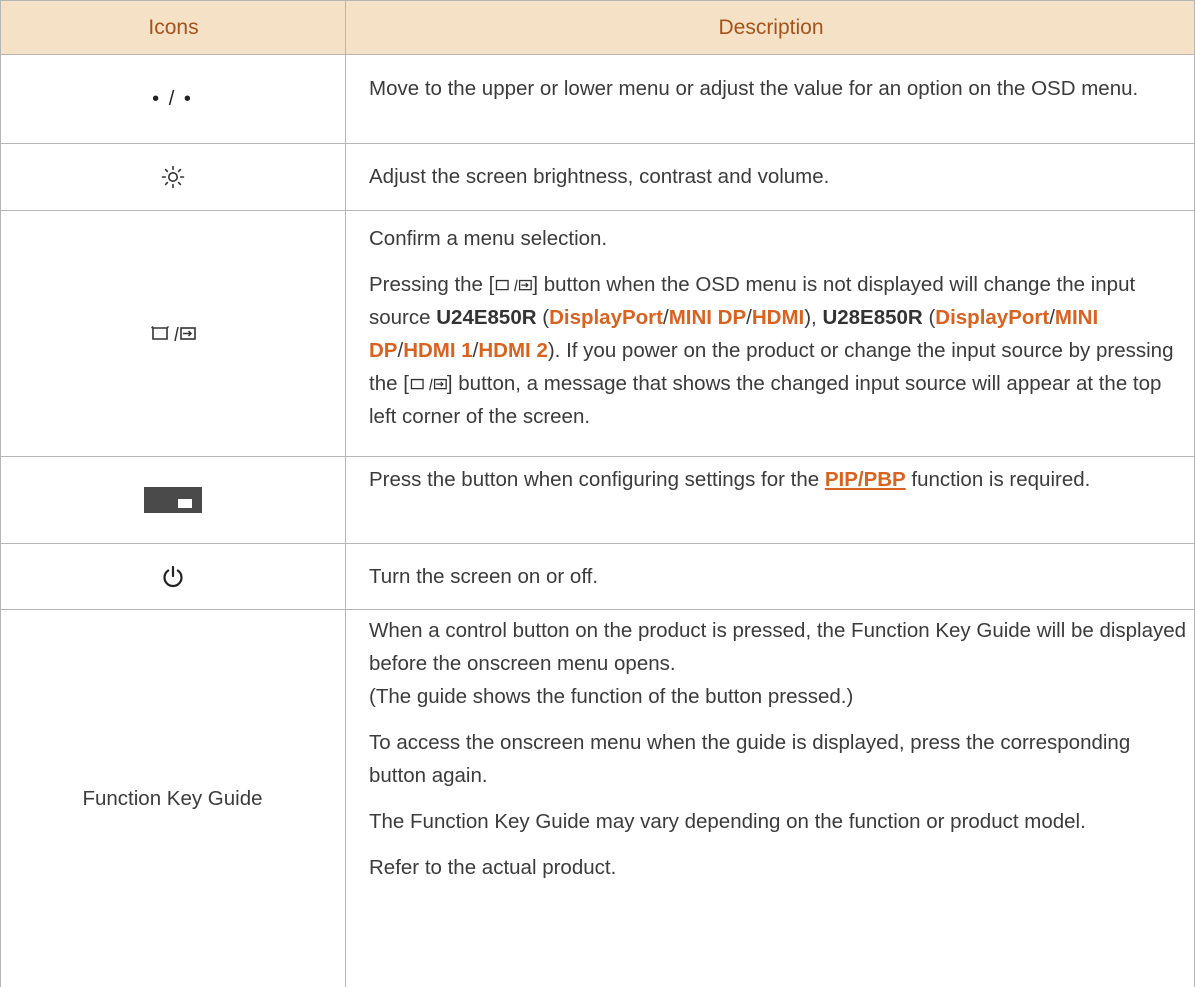  I want to click on icon-cell-brightness, so click(172, 177).